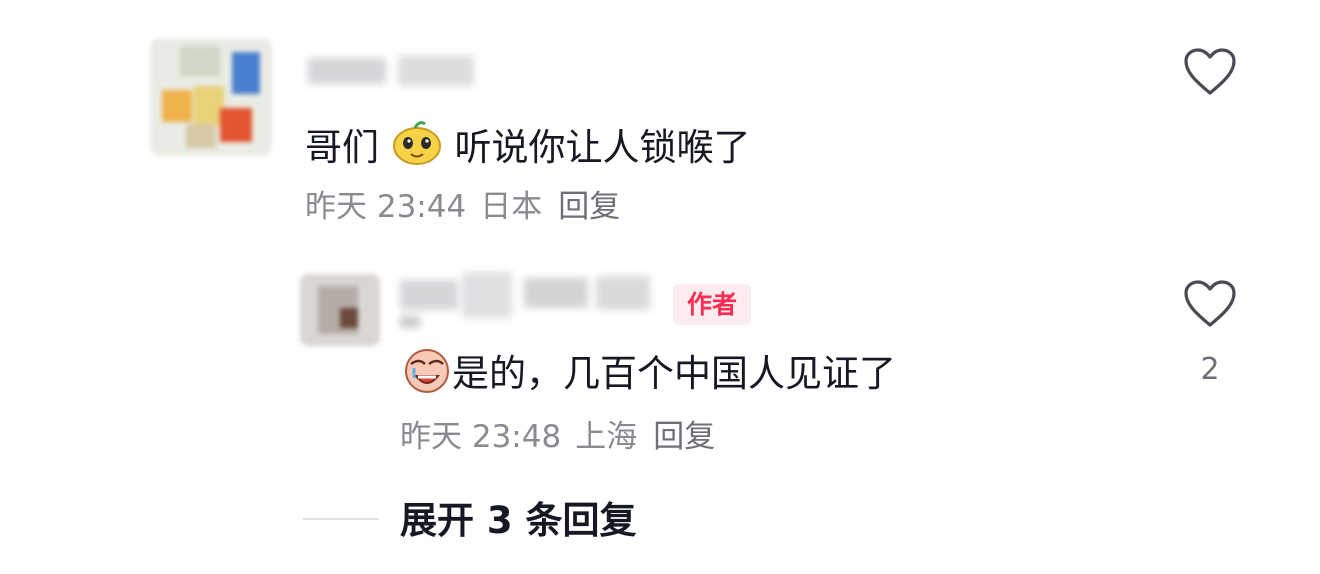  Describe the element at coordinates (712, 304) in the screenshot. I see `author-badge: 作者` at that location.